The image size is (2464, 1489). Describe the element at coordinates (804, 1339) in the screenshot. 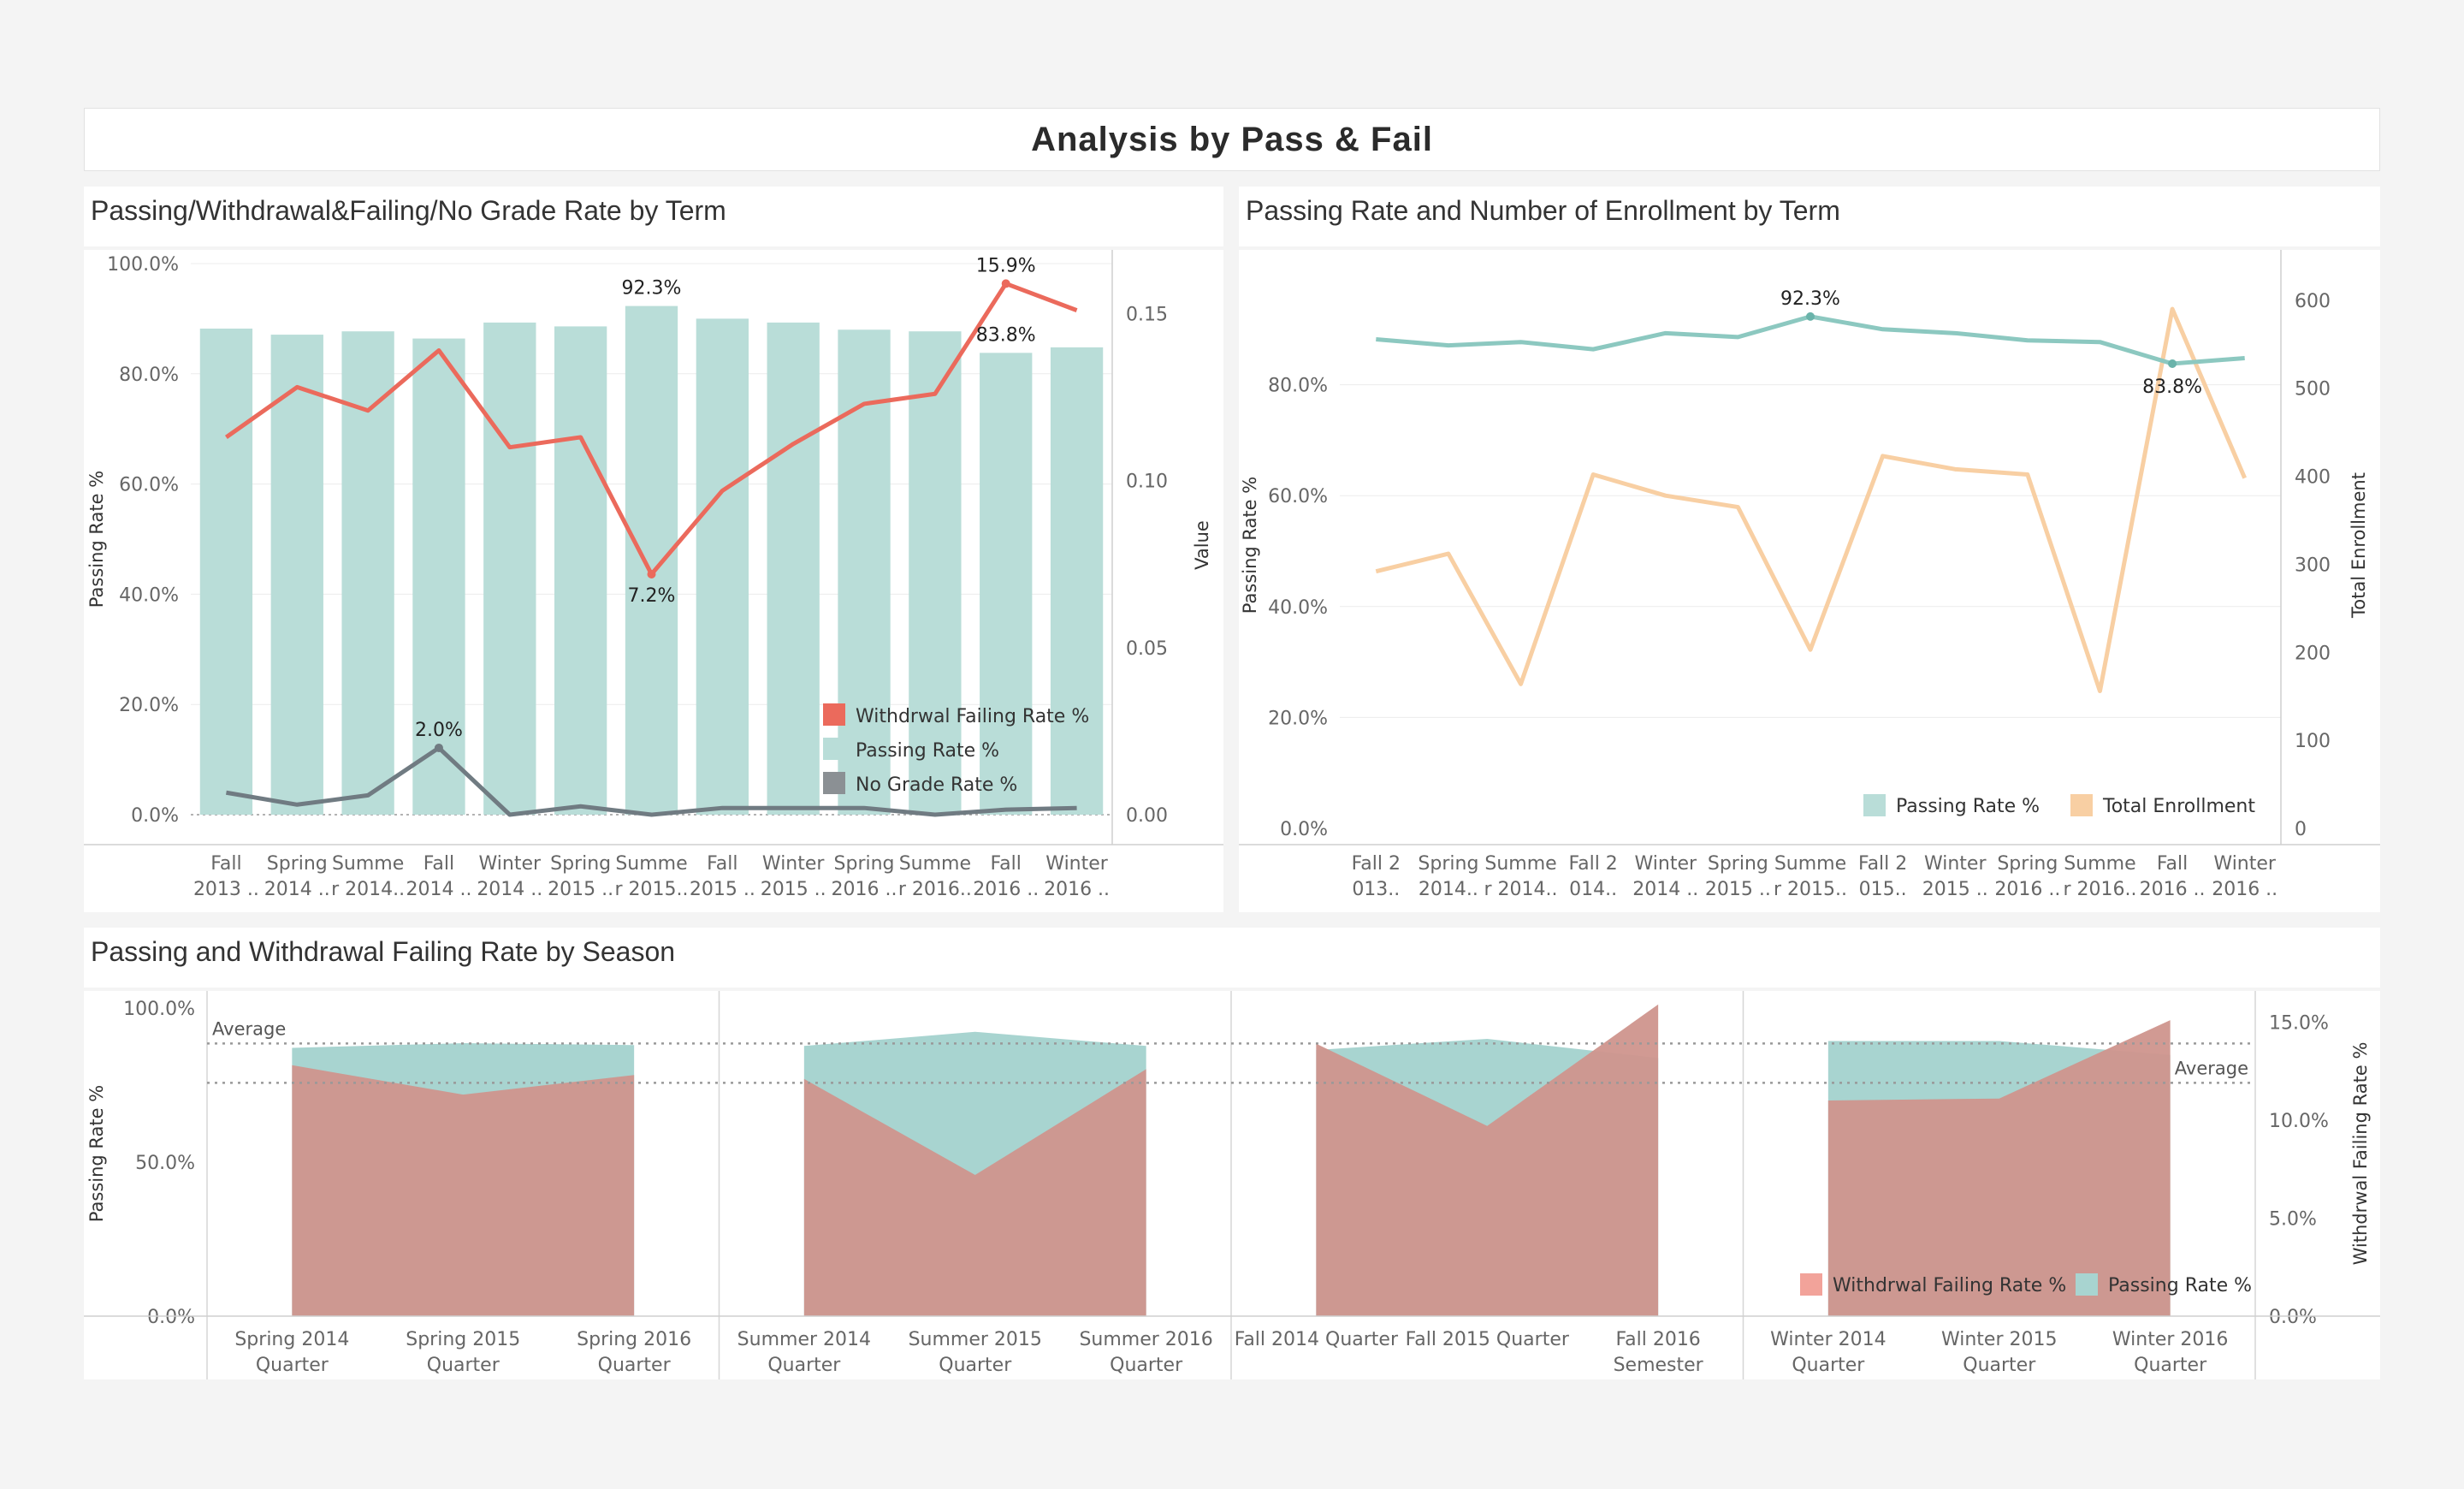

I see `x-tick-label: Summer 2014` at that location.